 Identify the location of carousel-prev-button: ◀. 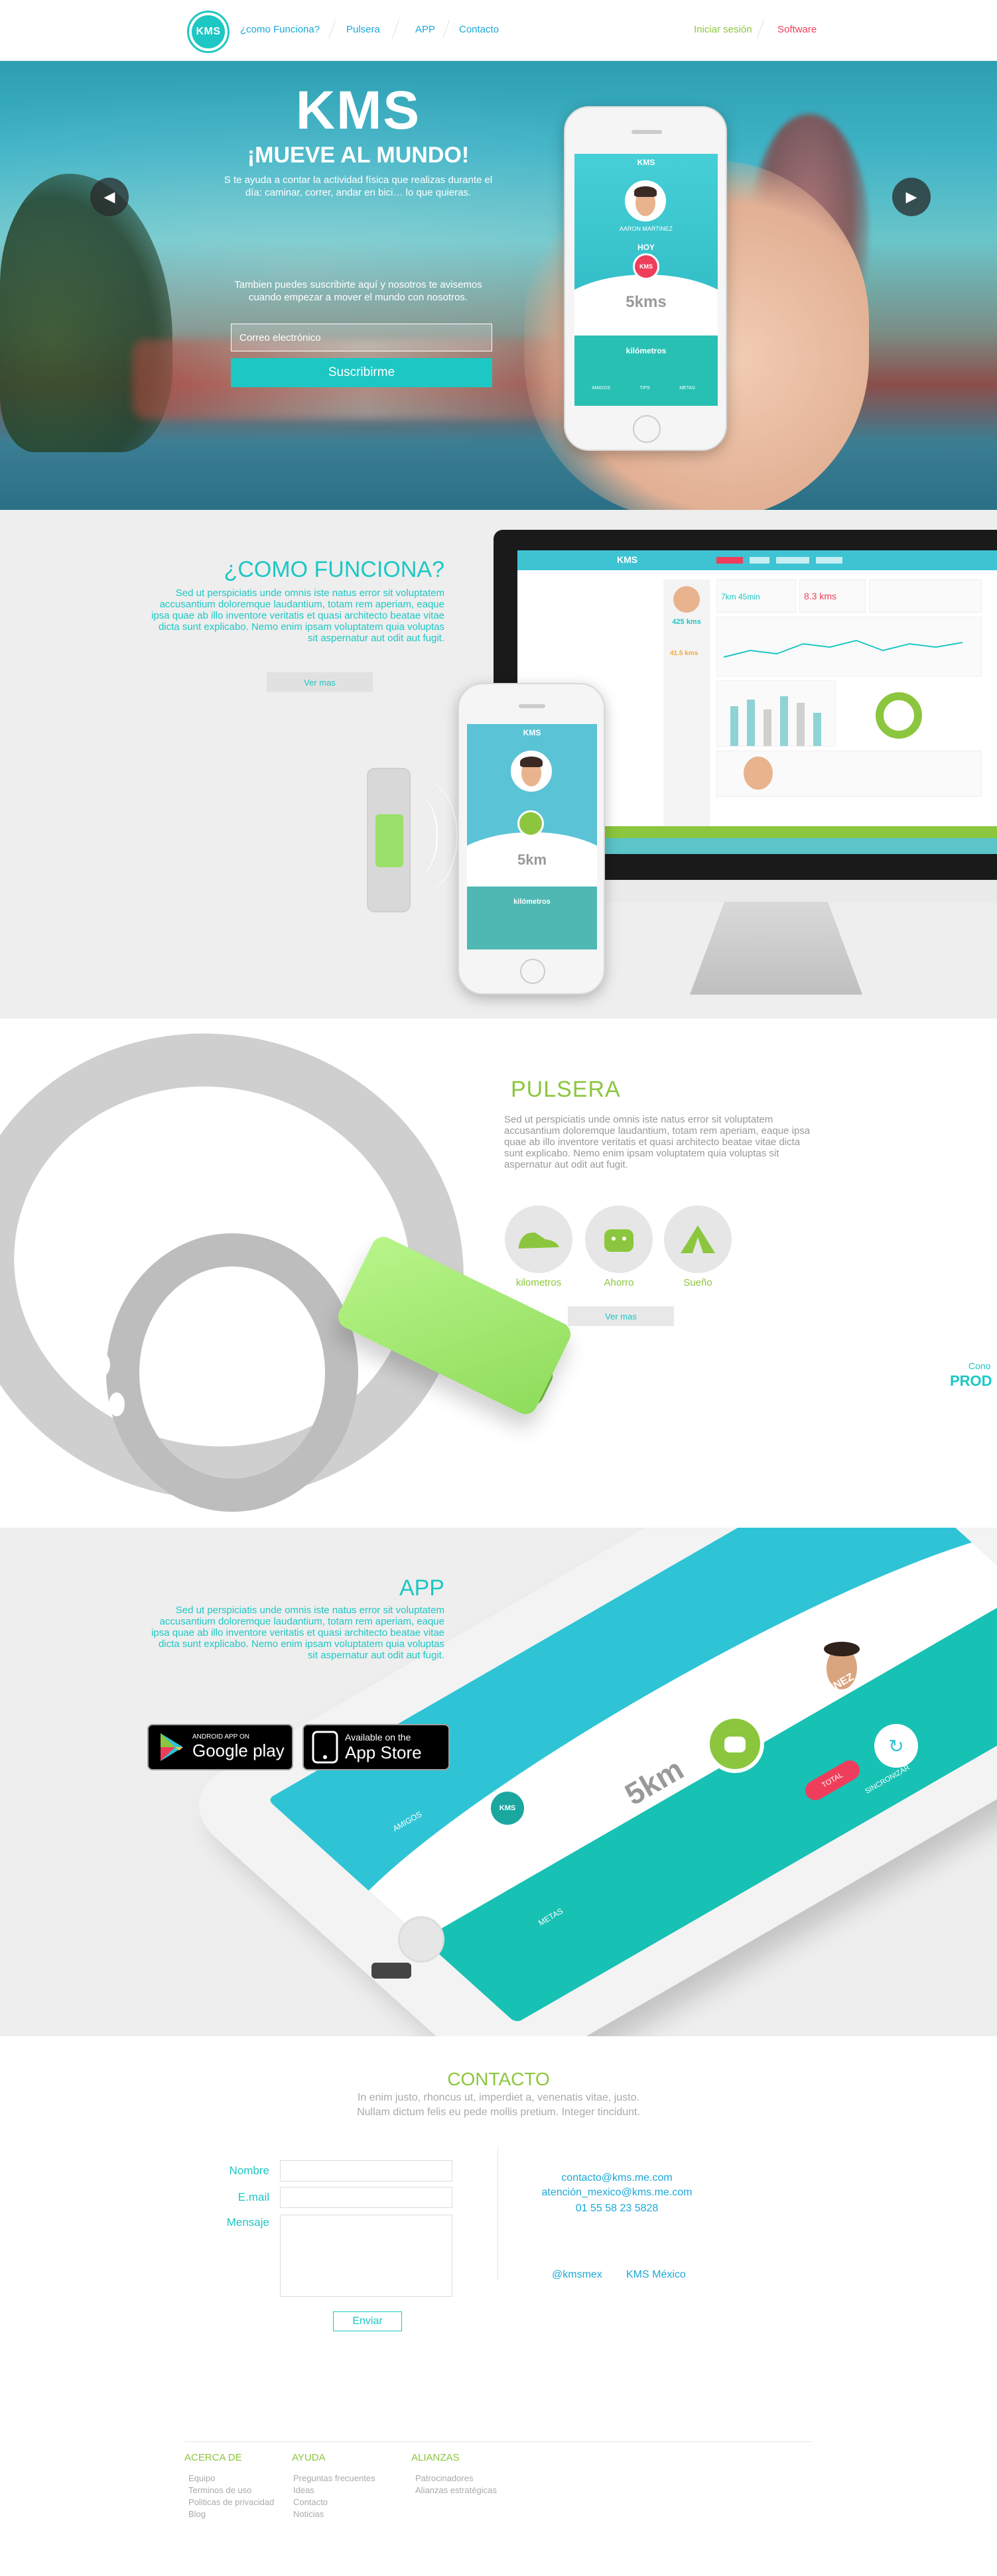
(109, 197).